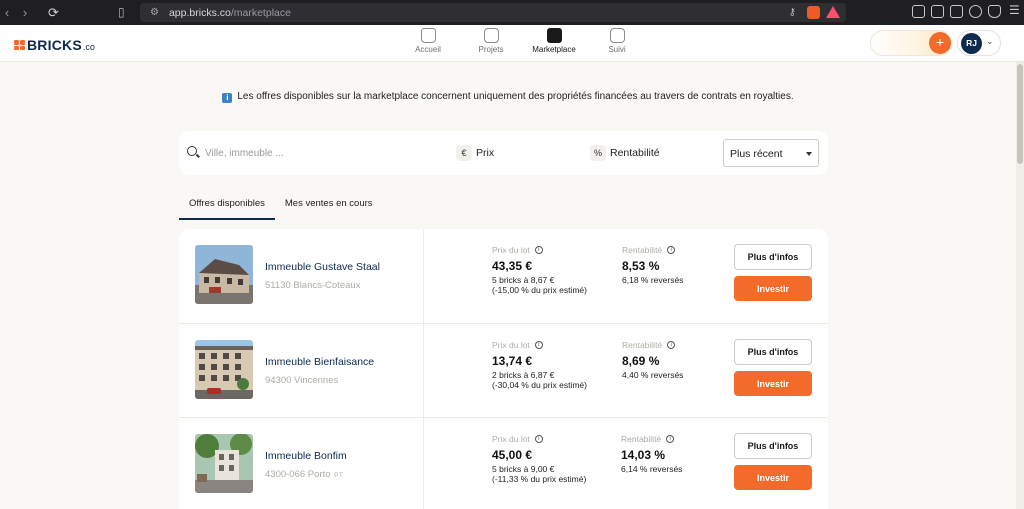  Describe the element at coordinates (833, 12) in the screenshot. I see `brave-rewards-icon` at that location.